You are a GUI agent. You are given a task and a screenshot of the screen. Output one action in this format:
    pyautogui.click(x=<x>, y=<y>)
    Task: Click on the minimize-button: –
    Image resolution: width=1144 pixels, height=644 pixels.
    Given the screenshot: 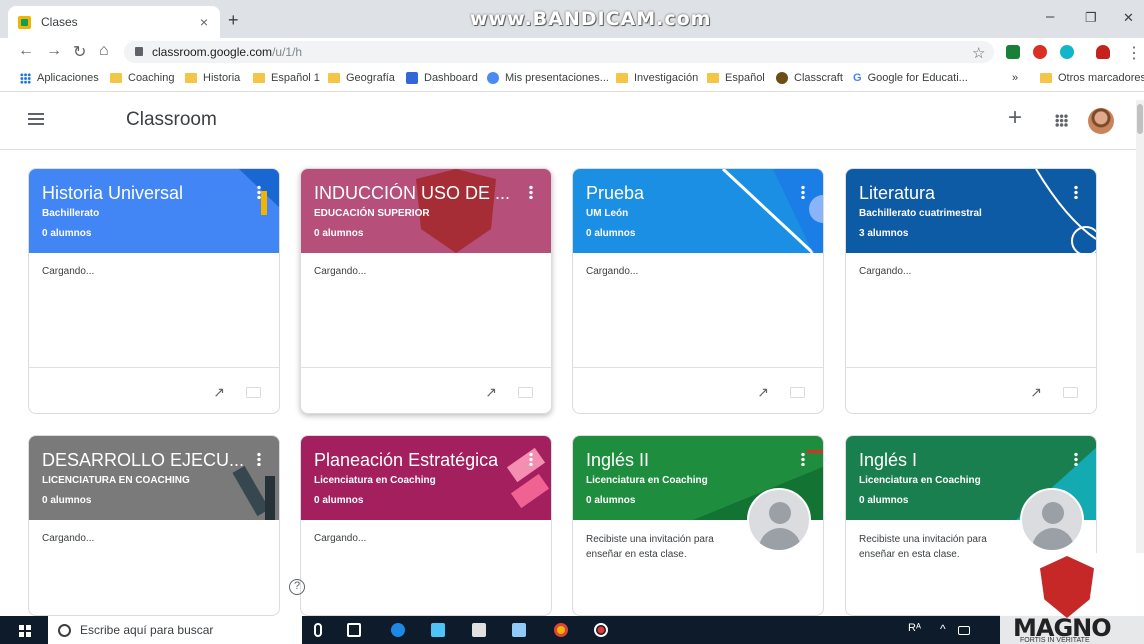 What is the action you would take?
    pyautogui.click(x=1050, y=16)
    